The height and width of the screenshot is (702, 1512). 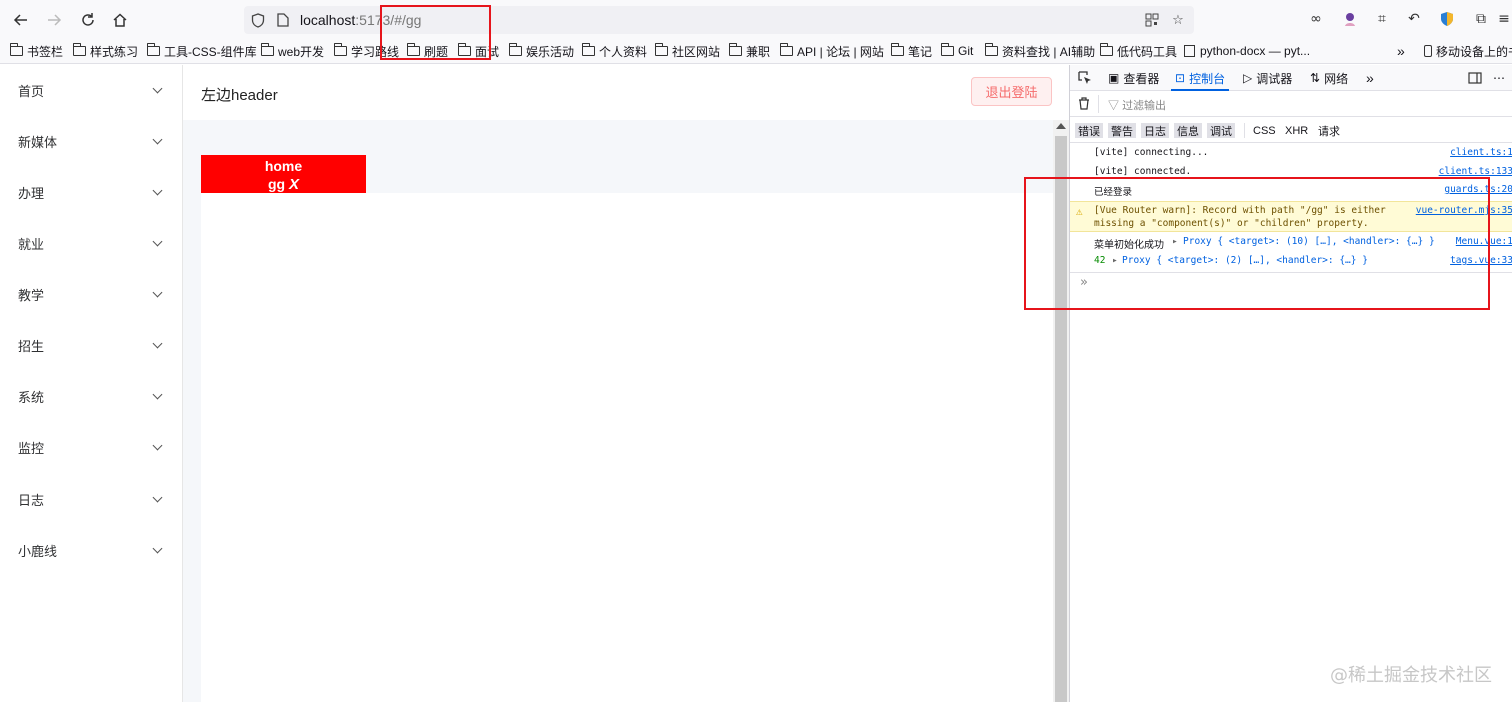 I want to click on menu-item: 就业, so click(x=91, y=243).